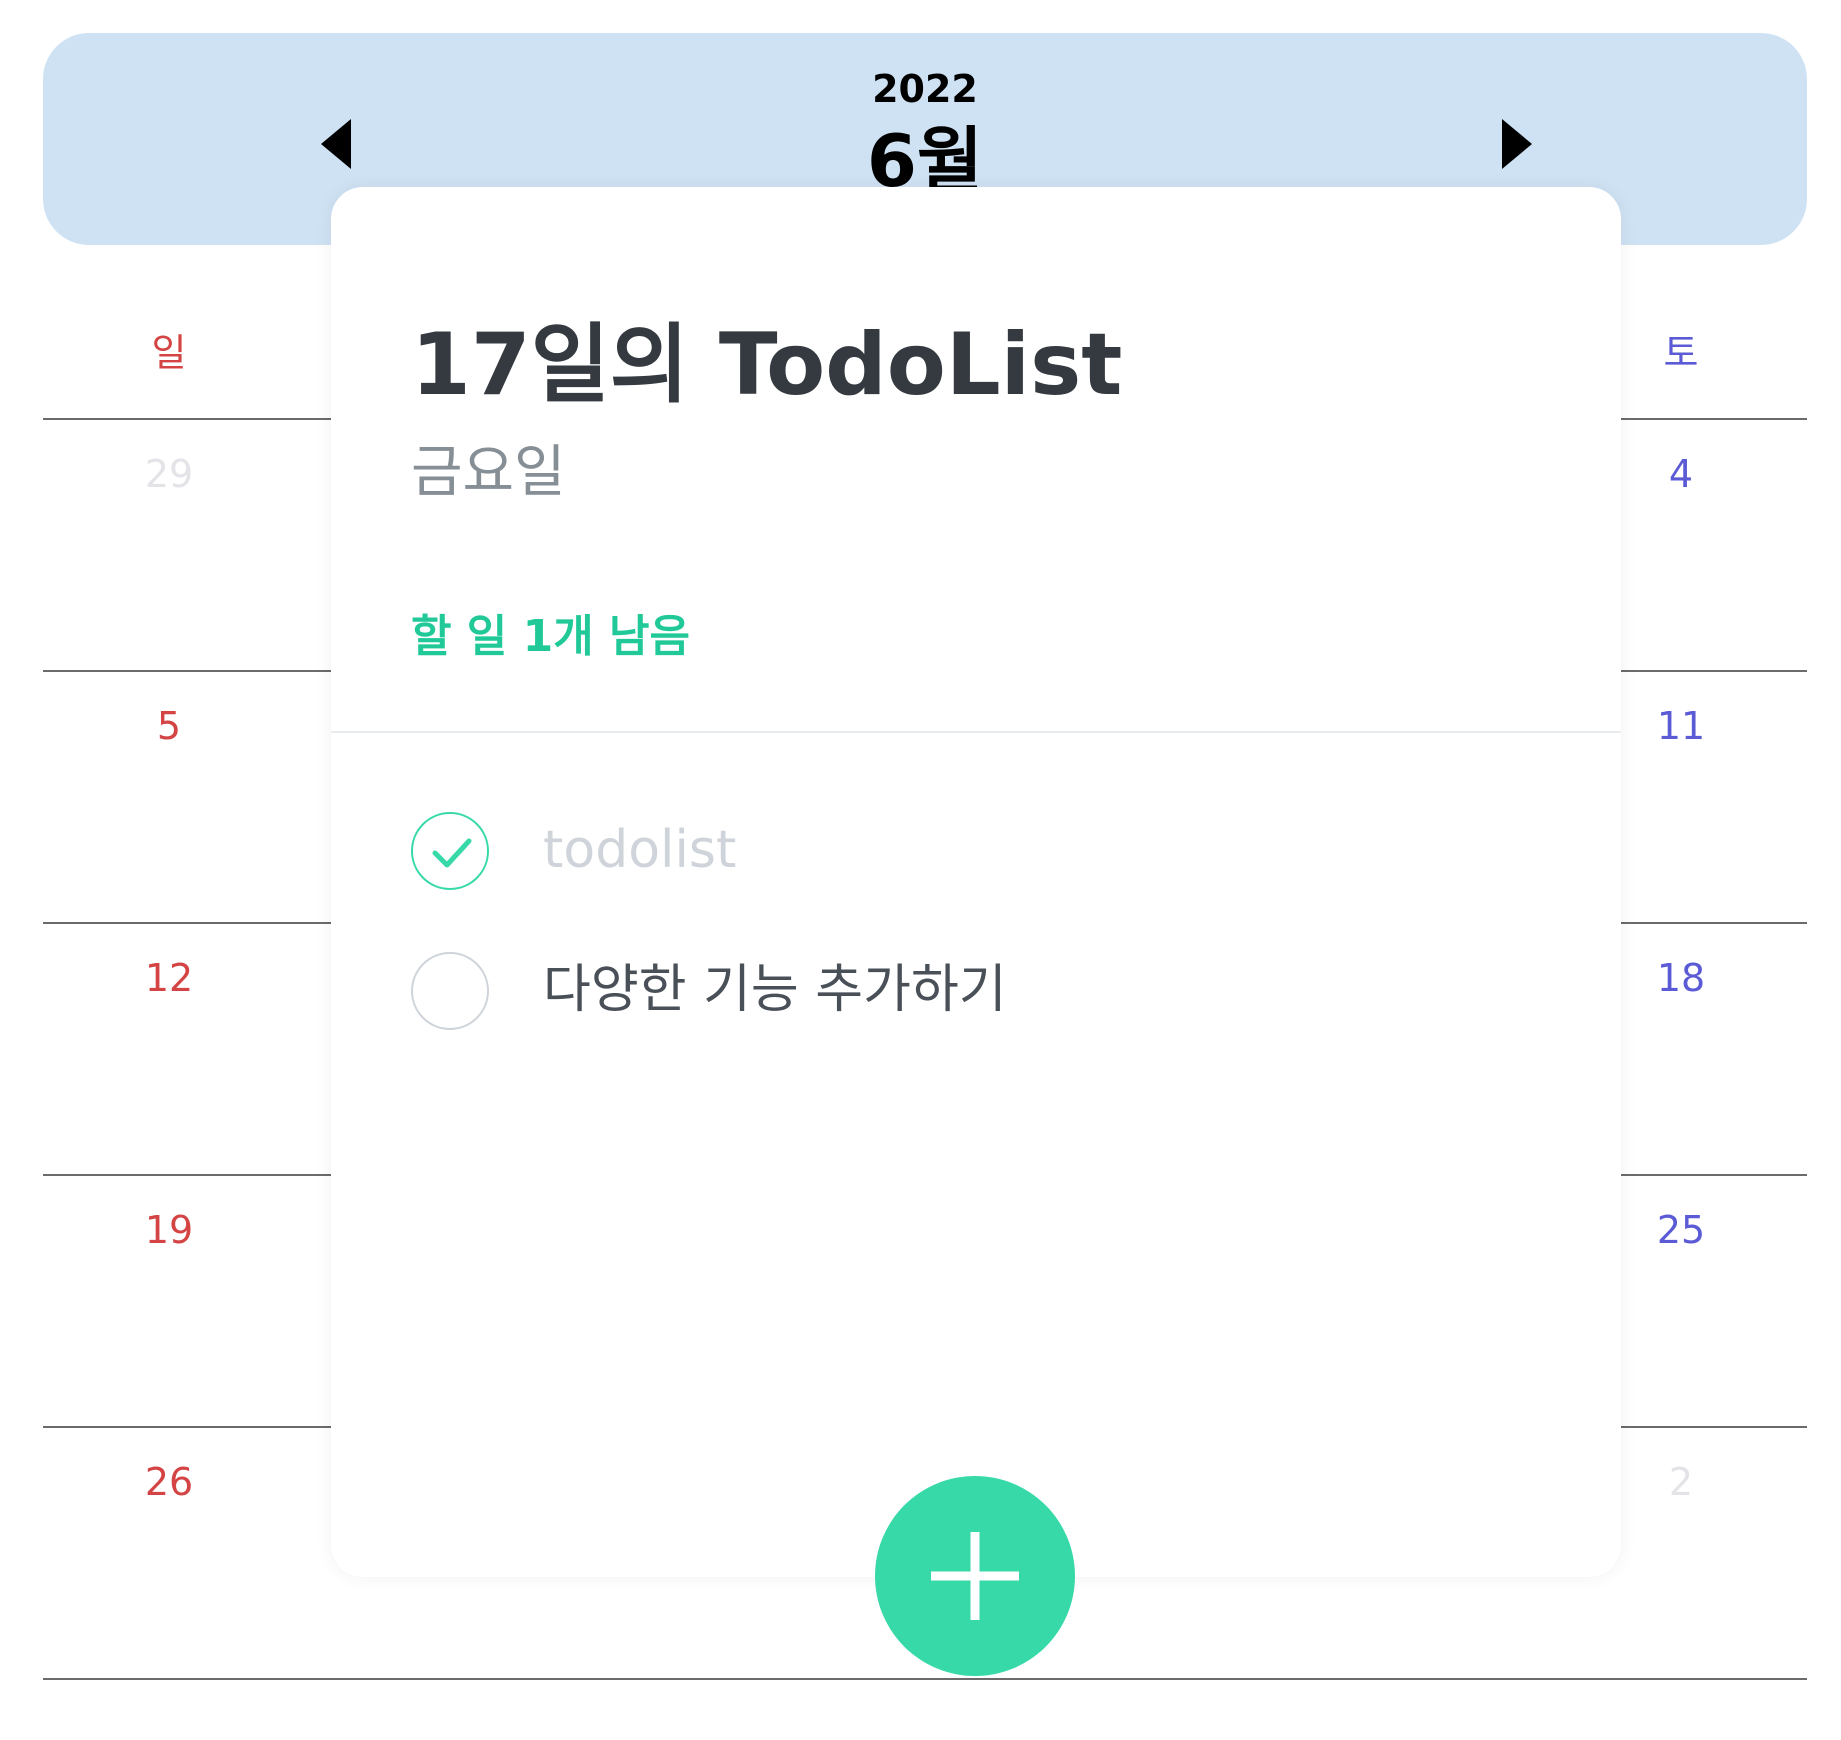  I want to click on plus-icon, so click(975, 1576).